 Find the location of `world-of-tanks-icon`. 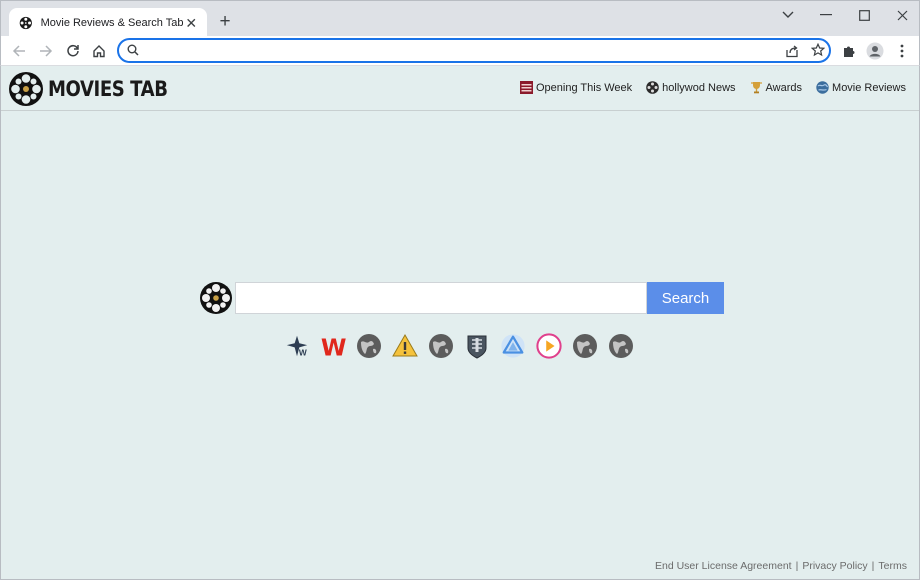

world-of-tanks-icon is located at coordinates (477, 346).